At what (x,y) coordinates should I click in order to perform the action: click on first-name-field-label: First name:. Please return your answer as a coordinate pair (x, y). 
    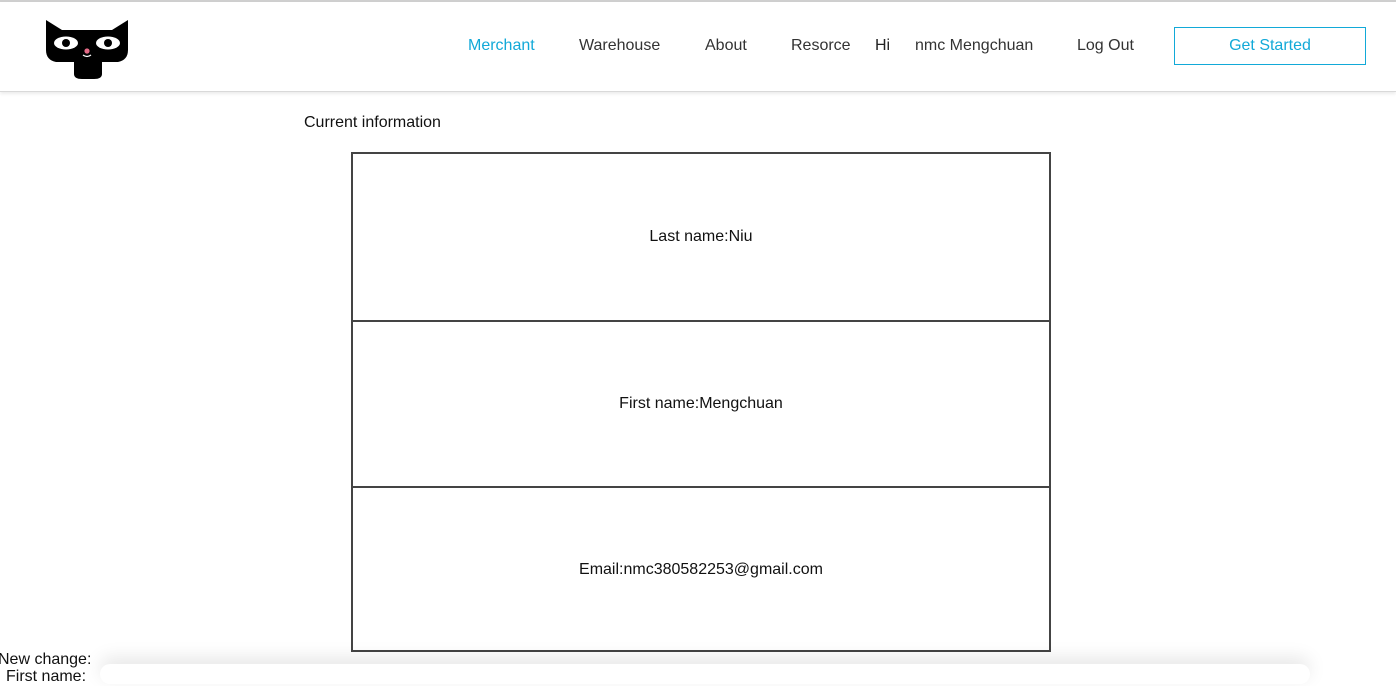
    Looking at the image, I should click on (46, 676).